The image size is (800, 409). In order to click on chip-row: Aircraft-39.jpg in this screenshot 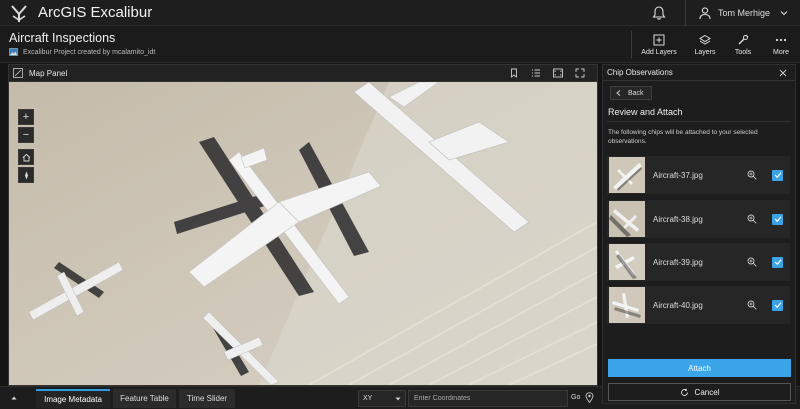, I will do `click(698, 262)`.